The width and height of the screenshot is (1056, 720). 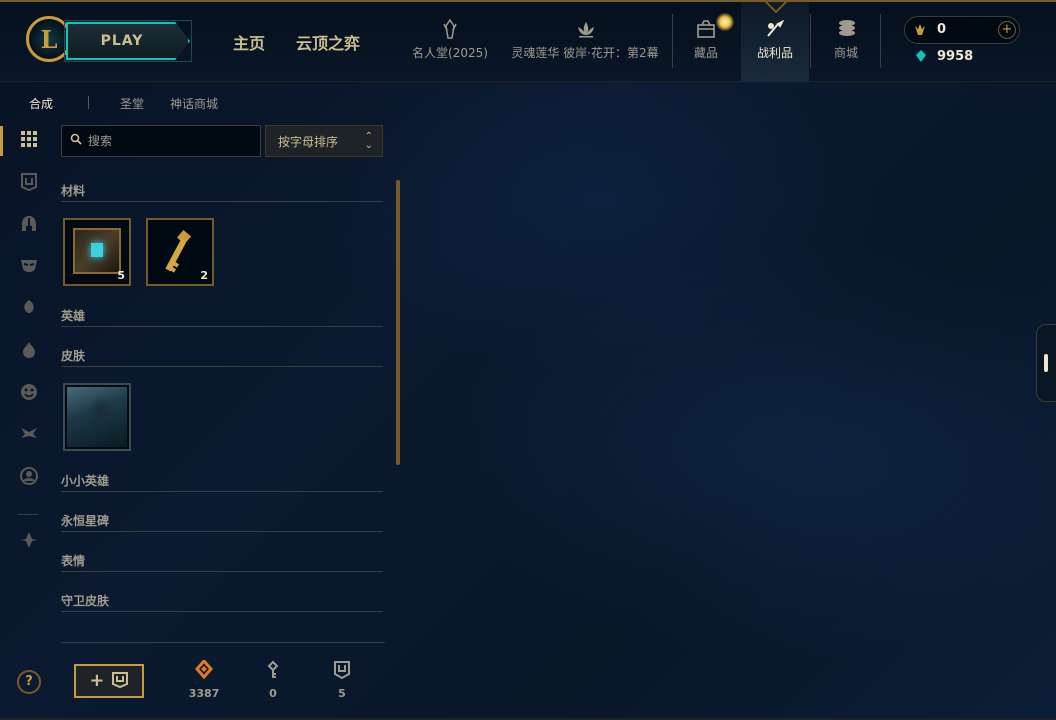 What do you see at coordinates (29, 141) in the screenshot?
I see `grid-icon` at bounding box center [29, 141].